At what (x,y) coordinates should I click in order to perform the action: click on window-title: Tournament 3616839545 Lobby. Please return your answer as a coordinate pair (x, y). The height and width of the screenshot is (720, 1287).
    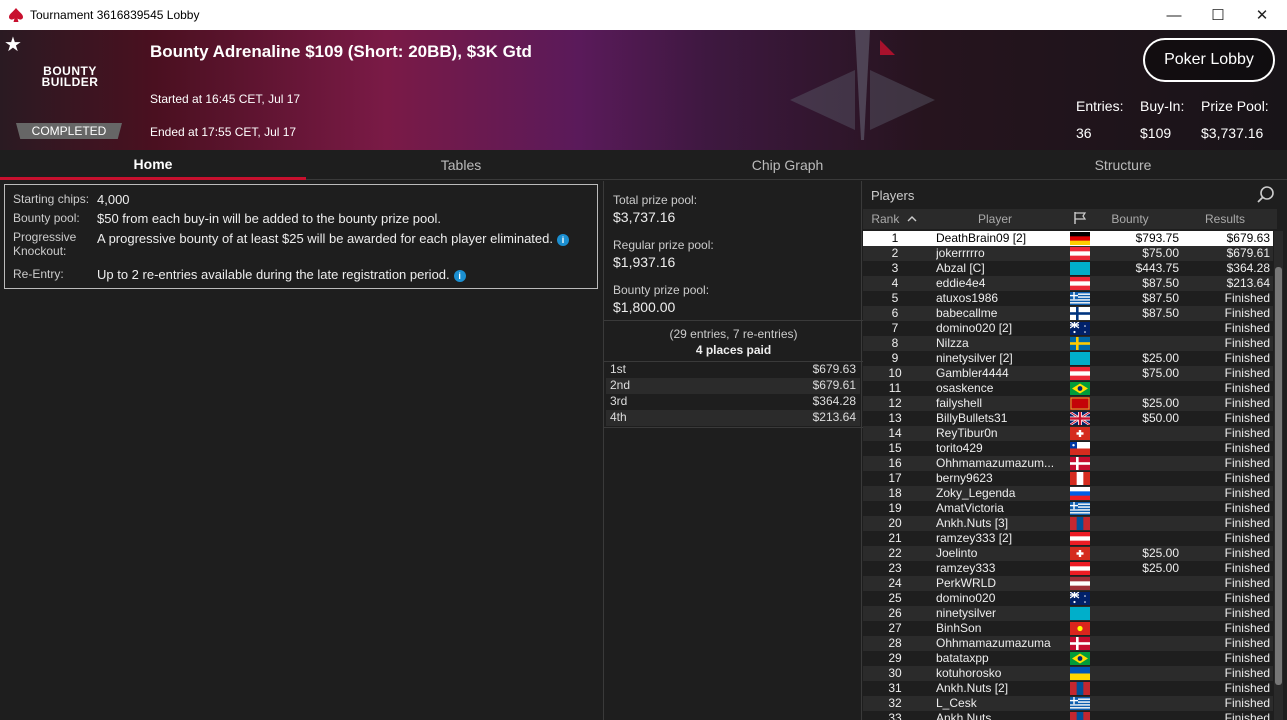
    Looking at the image, I should click on (115, 15).